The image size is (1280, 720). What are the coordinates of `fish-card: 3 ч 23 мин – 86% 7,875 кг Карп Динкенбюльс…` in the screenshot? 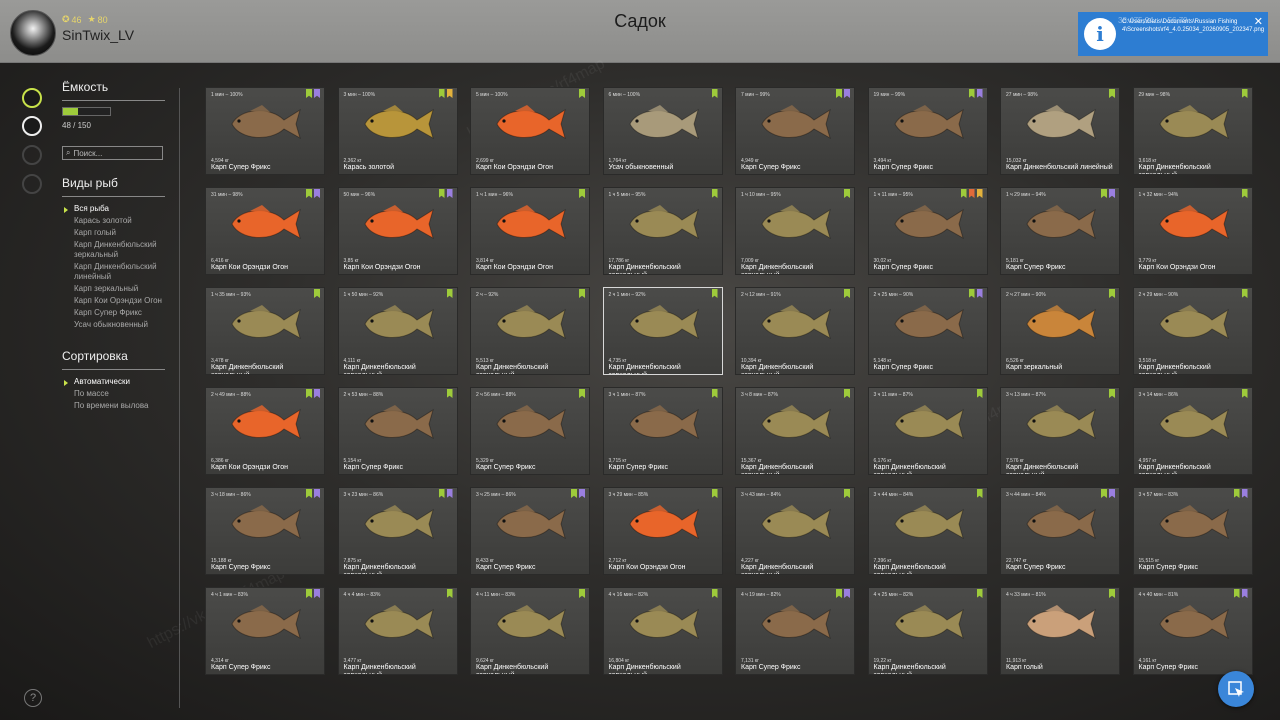 It's located at (397, 531).